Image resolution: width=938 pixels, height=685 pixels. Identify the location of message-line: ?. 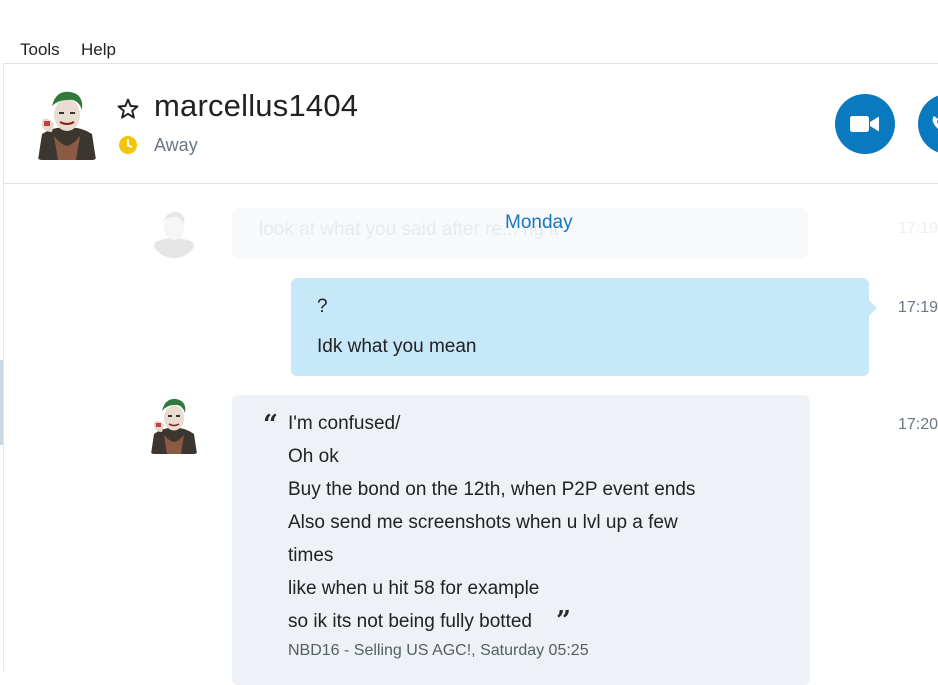
(322, 306).